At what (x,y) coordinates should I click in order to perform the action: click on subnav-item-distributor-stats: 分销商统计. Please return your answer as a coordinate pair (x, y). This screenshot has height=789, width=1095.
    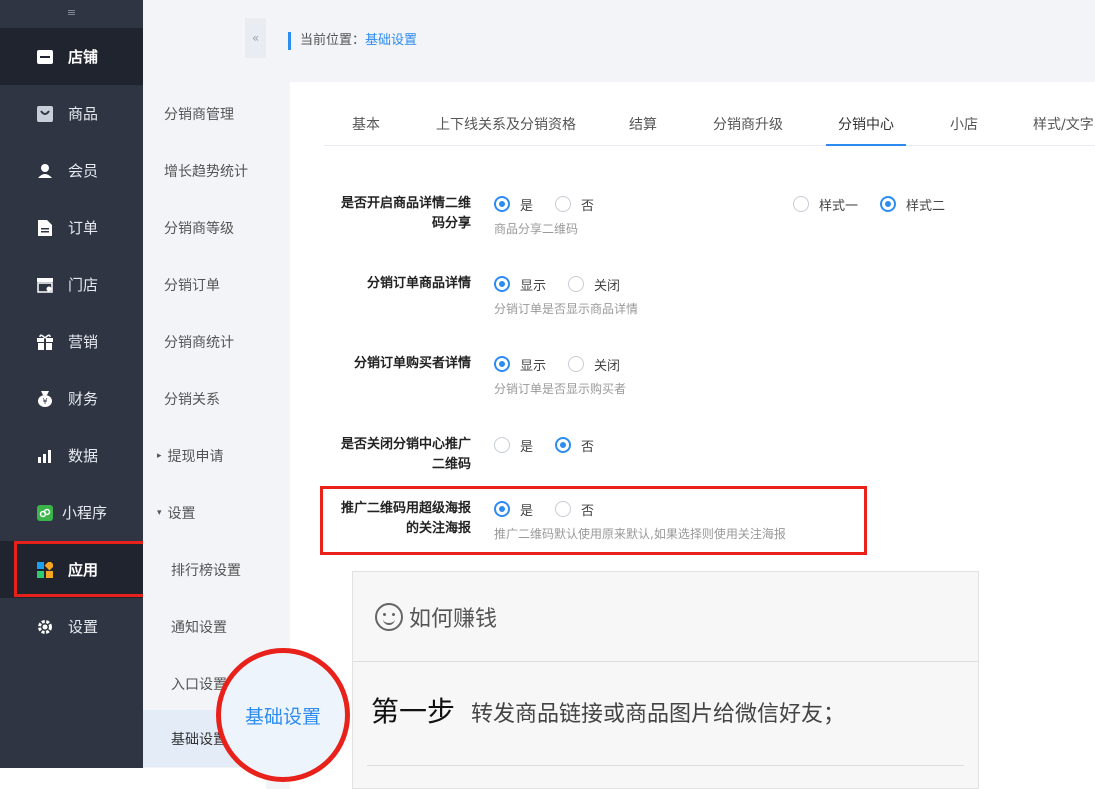
    Looking at the image, I should click on (204, 341).